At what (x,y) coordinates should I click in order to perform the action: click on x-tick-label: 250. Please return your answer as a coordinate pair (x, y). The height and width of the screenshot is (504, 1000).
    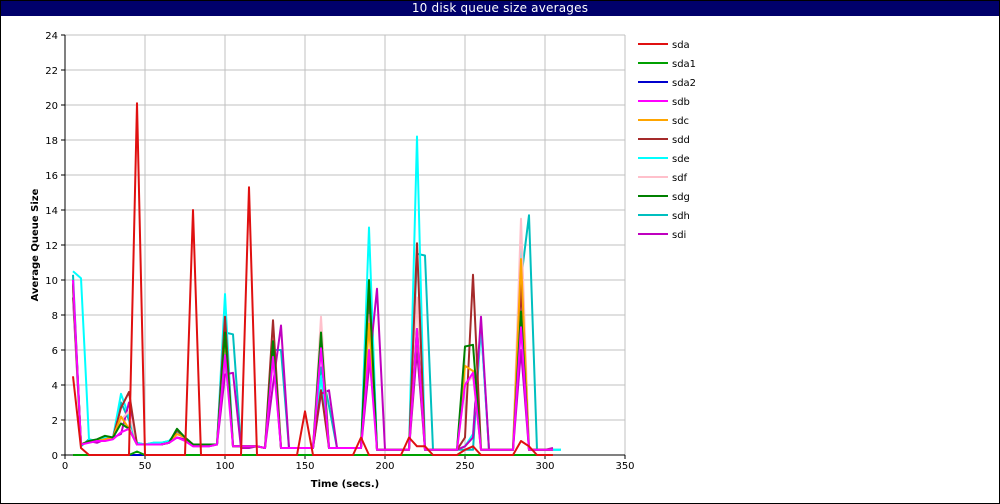
    Looking at the image, I should click on (464, 466).